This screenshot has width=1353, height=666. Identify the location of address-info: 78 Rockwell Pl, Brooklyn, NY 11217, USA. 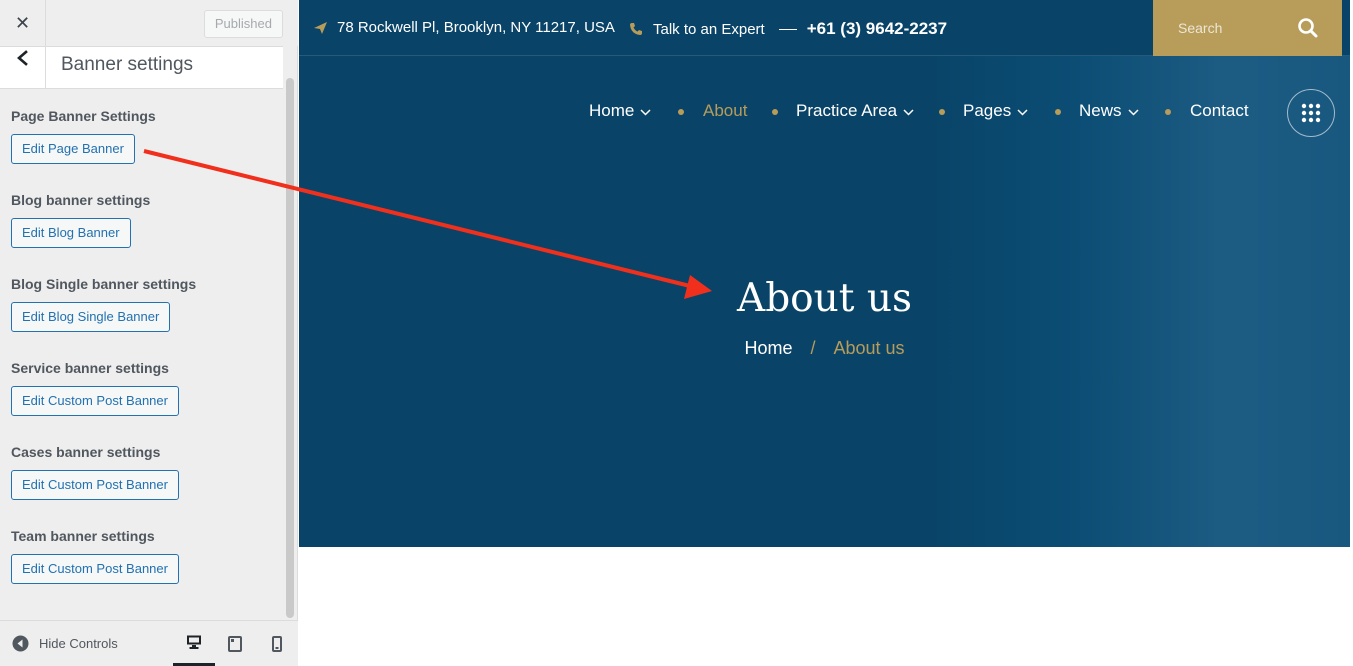
(464, 27).